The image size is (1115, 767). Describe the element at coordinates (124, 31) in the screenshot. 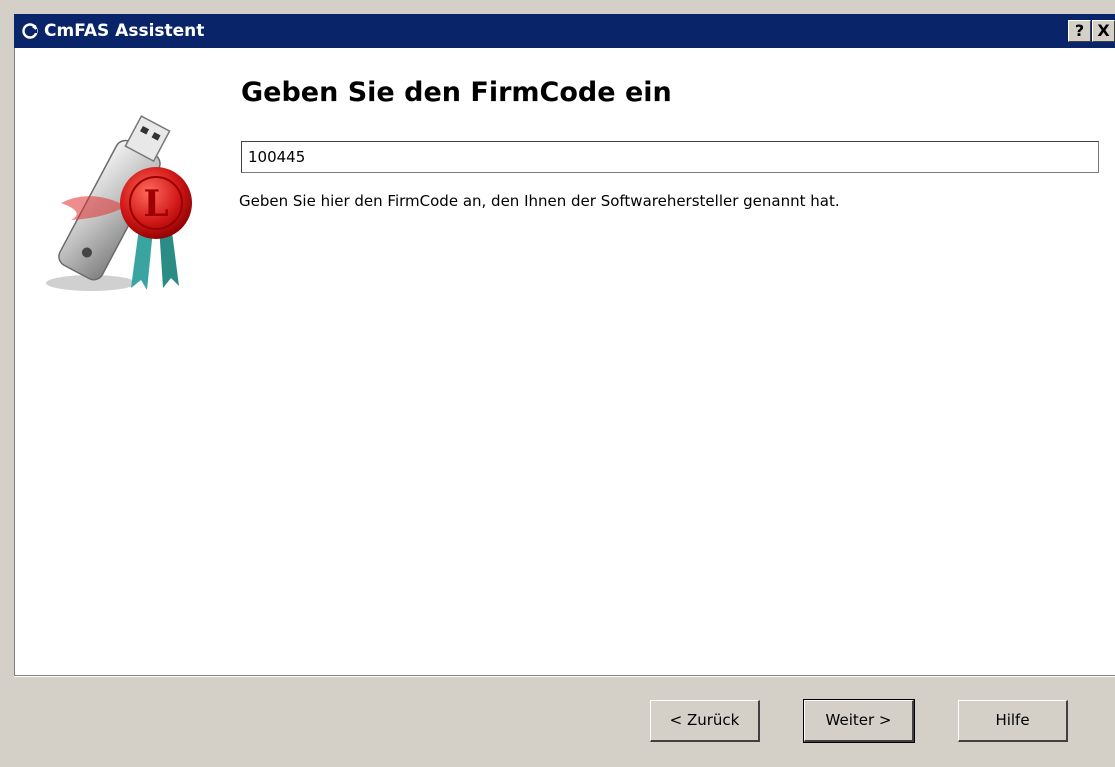

I see `window-title: CmFAS Assistent` at that location.